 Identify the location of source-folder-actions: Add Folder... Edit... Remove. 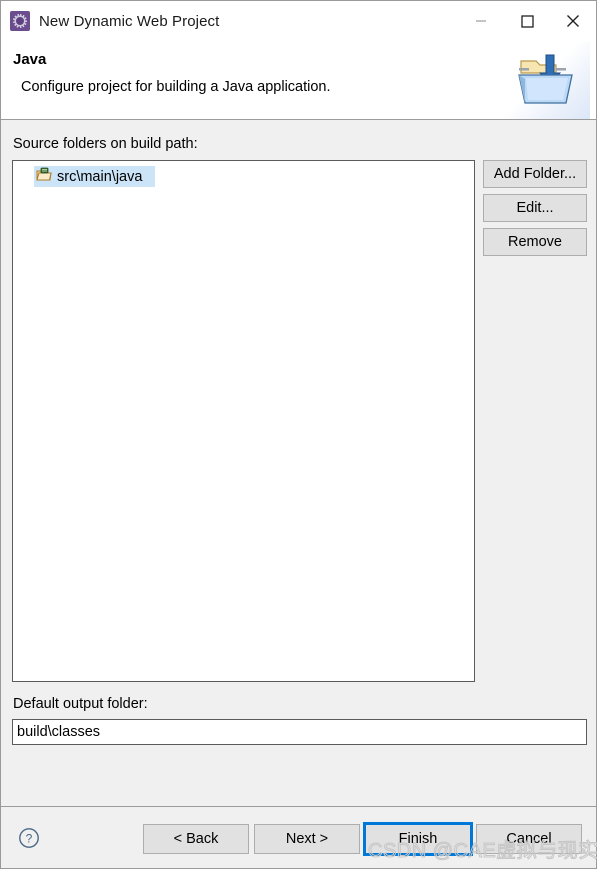
(535, 208).